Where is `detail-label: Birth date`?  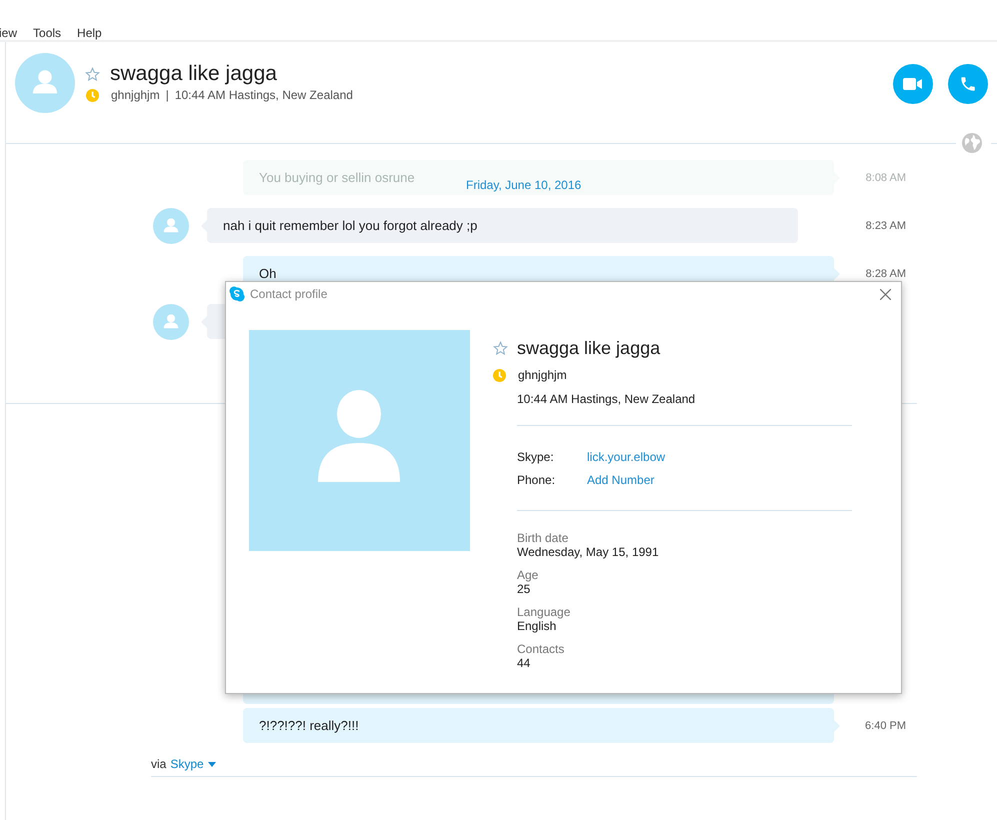 detail-label: Birth date is located at coordinates (542, 538).